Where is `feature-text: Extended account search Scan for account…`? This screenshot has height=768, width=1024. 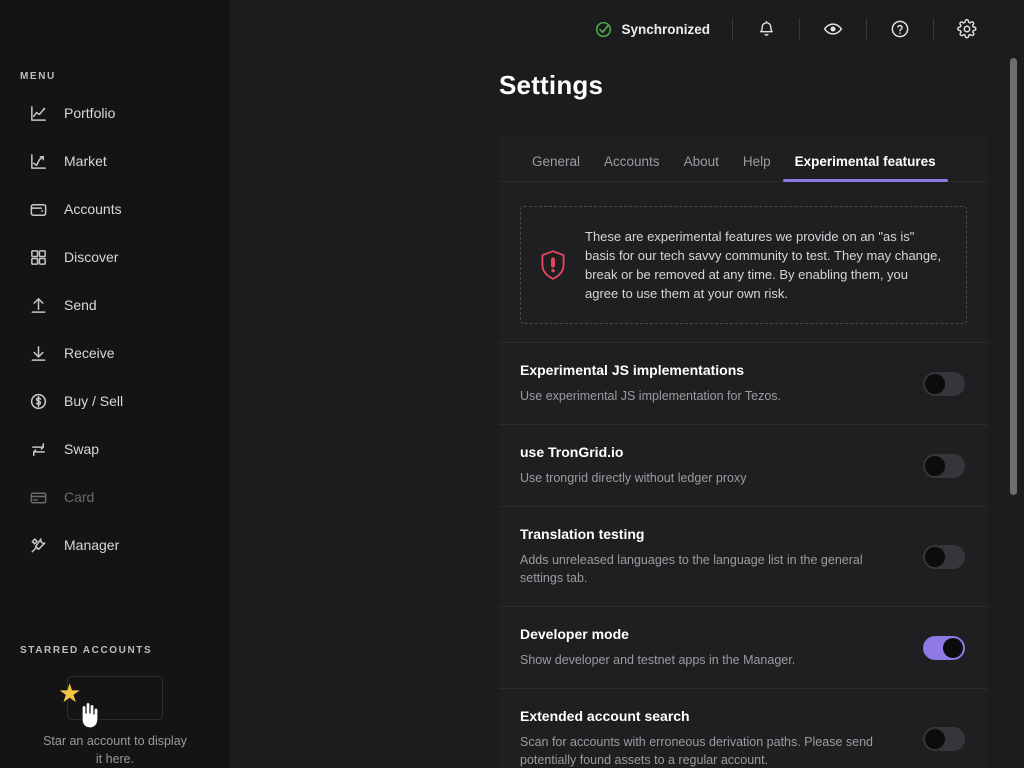 feature-text: Extended account search Scan for account… is located at coordinates (709, 738).